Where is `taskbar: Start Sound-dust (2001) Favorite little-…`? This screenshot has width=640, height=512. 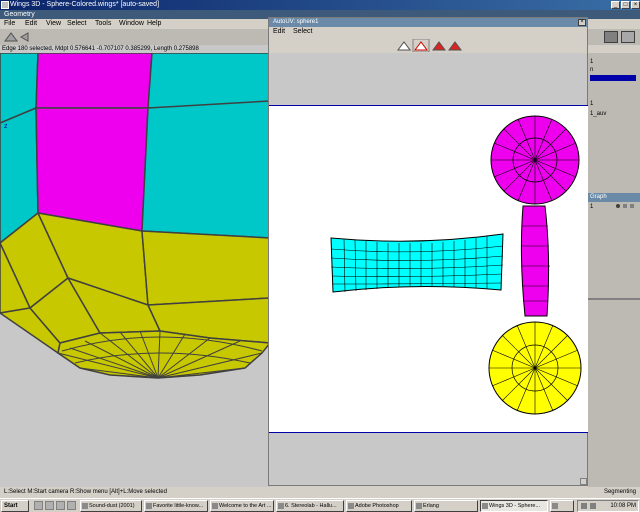
taskbar: Start Sound-dust (2001) Favorite little-… is located at coordinates (320, 505).